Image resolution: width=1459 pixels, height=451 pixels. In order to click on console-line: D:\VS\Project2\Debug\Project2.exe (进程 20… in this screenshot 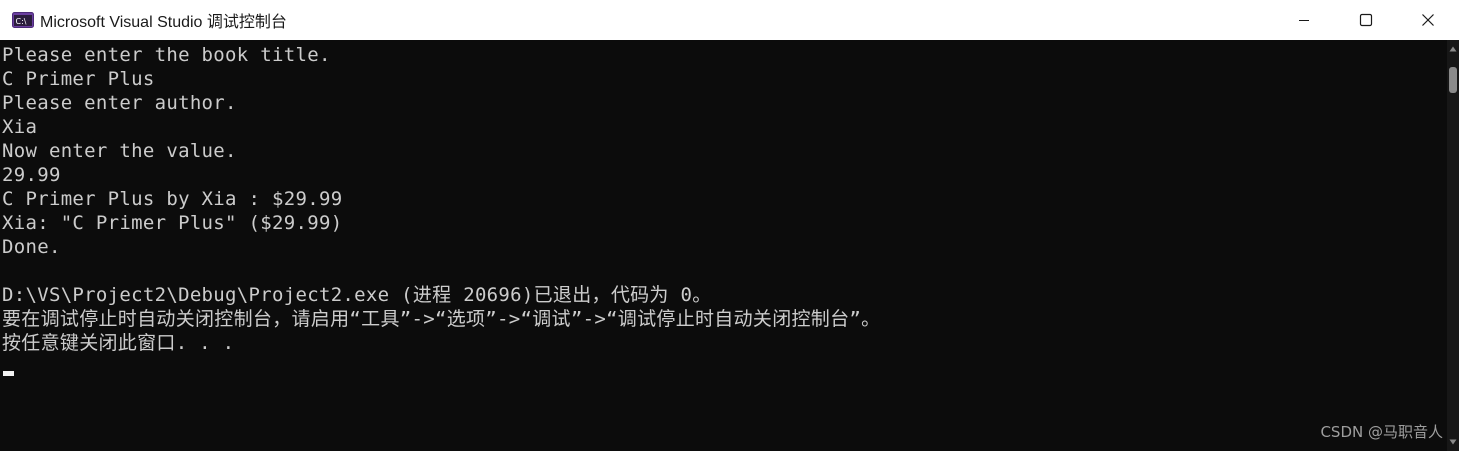, I will do `click(357, 295)`.